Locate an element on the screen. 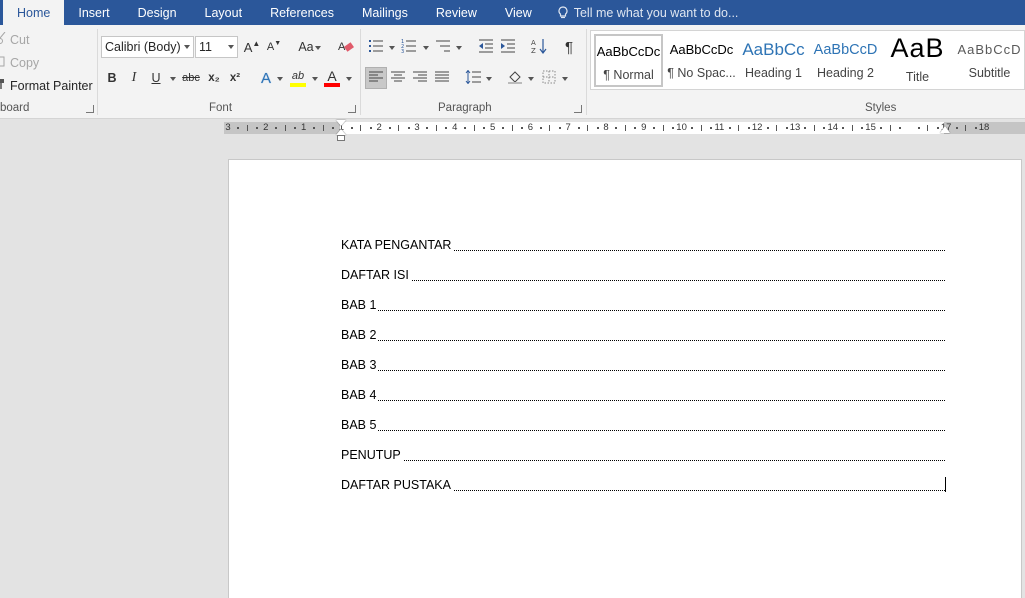  ruler-number: 18 is located at coordinates (984, 127).